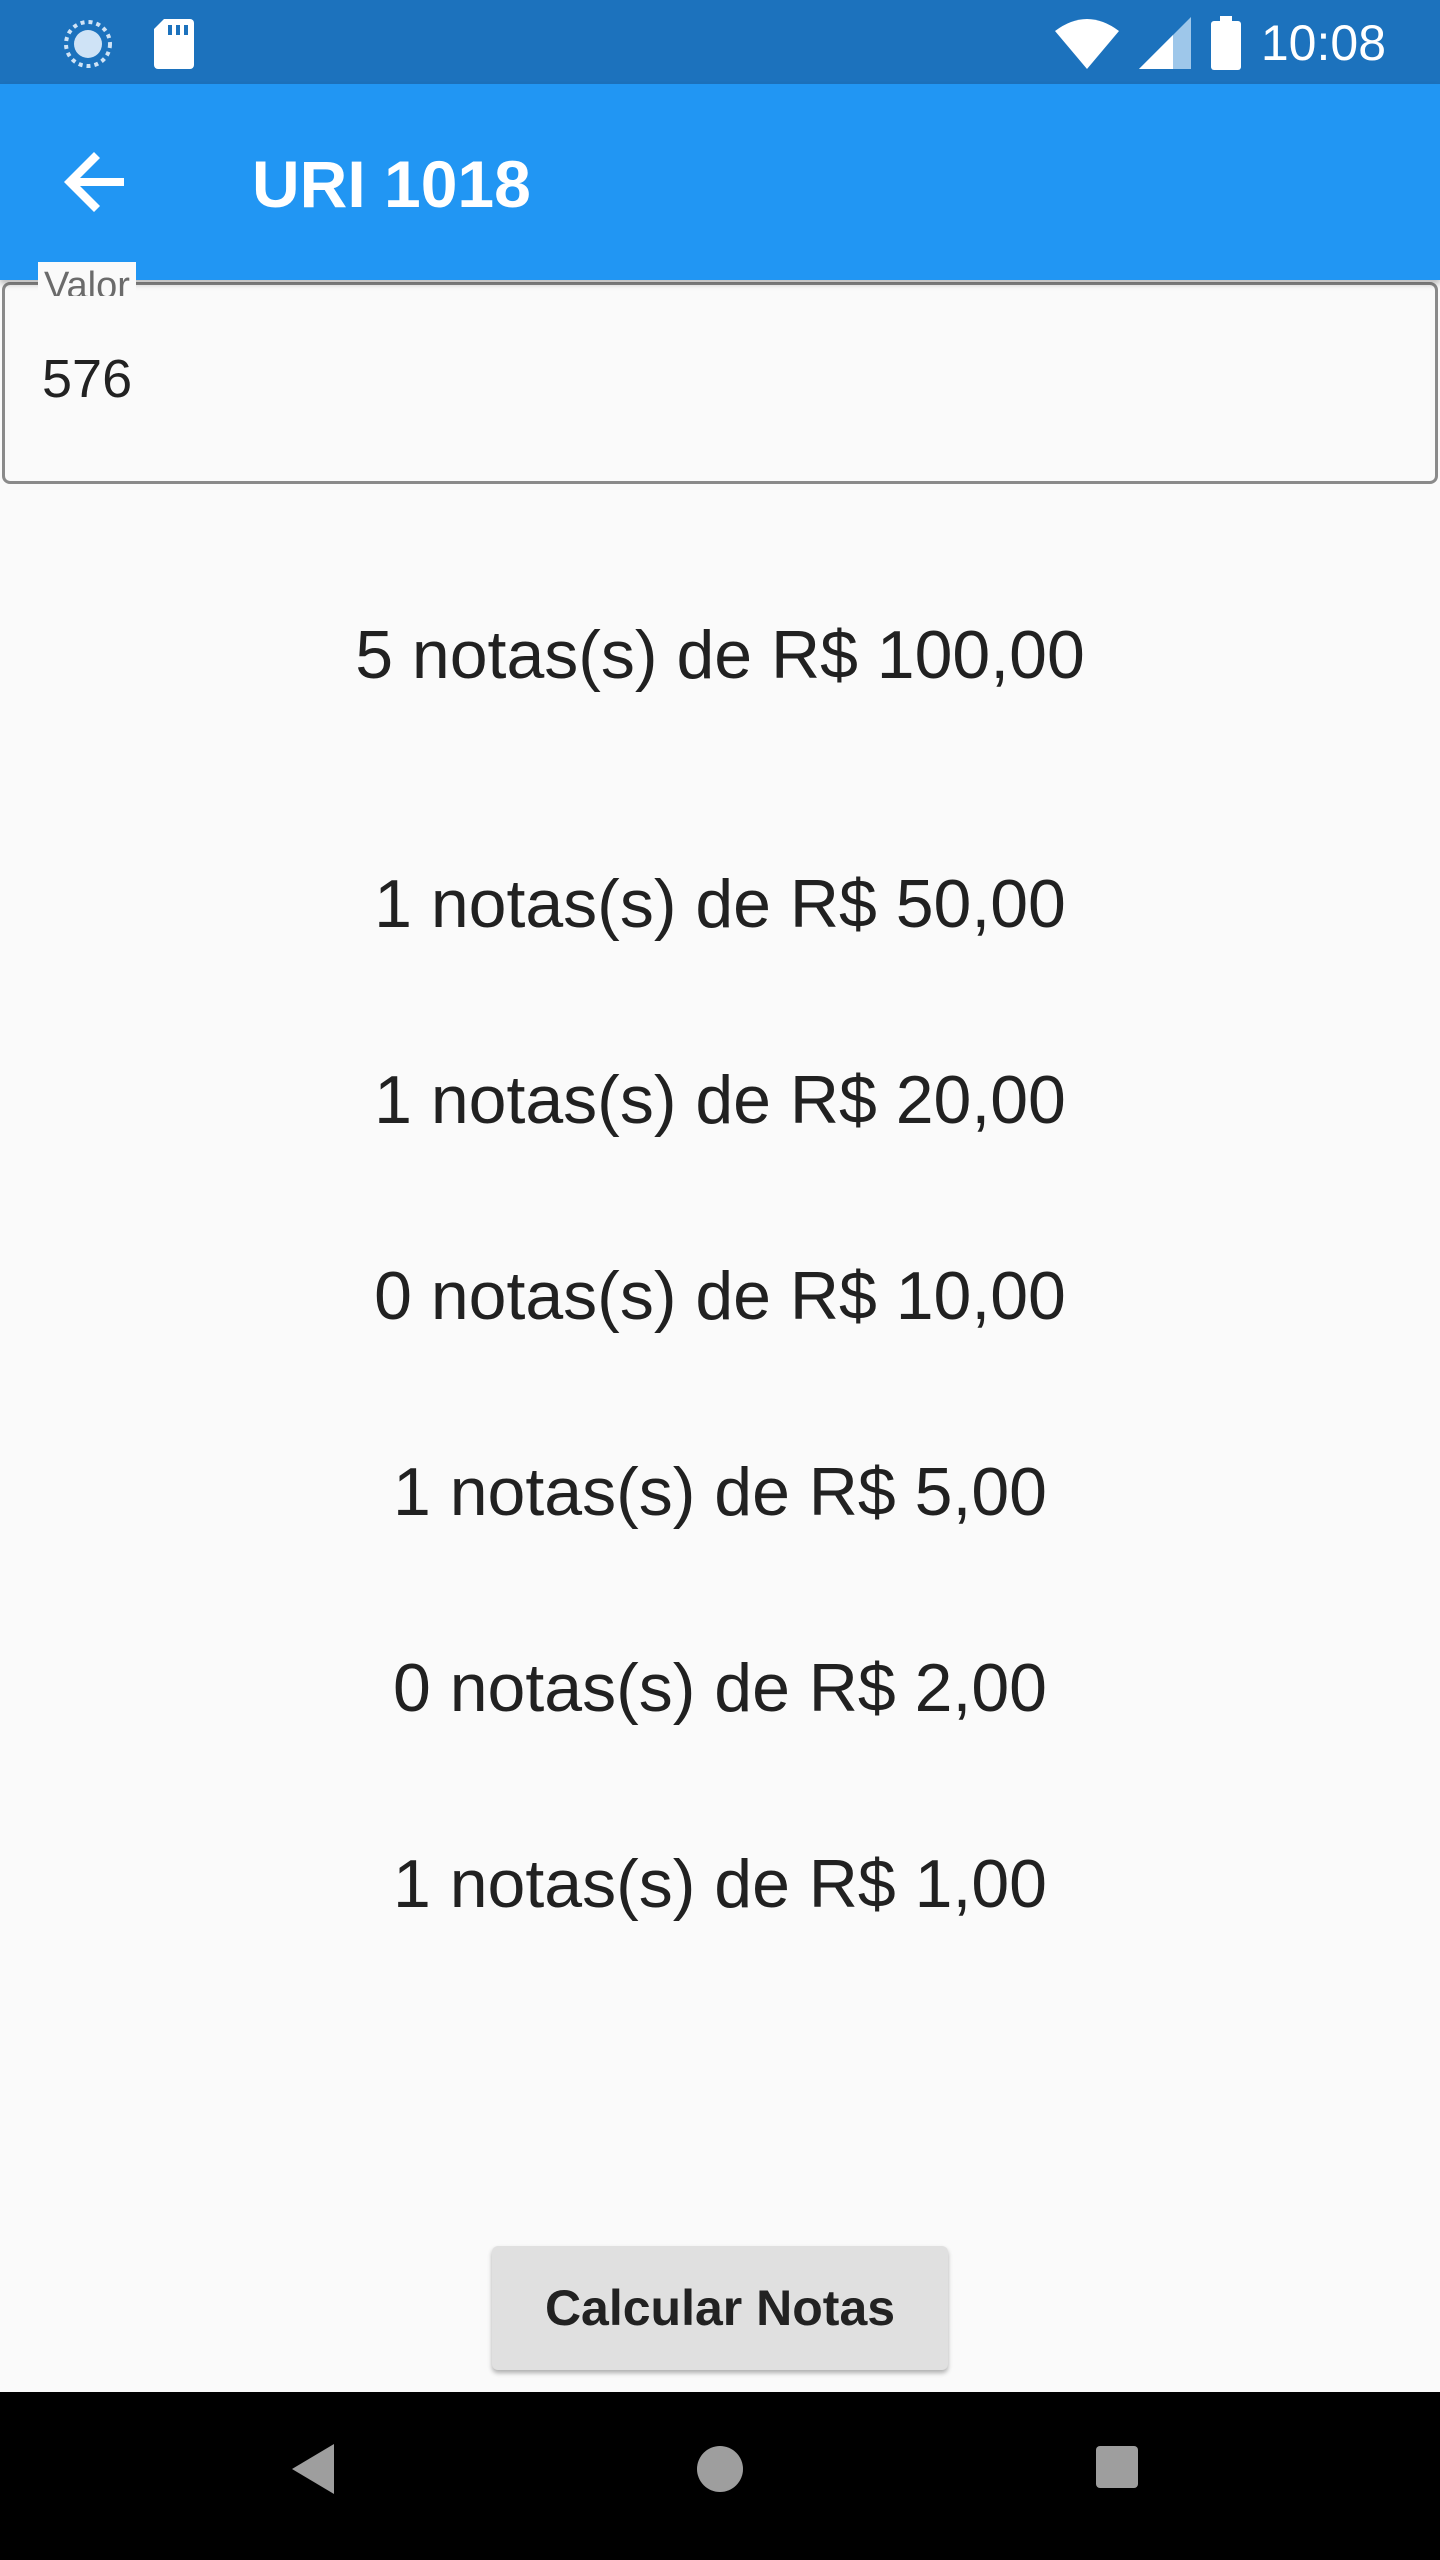  I want to click on status-right-icons: 10:08, so click(1220, 43).